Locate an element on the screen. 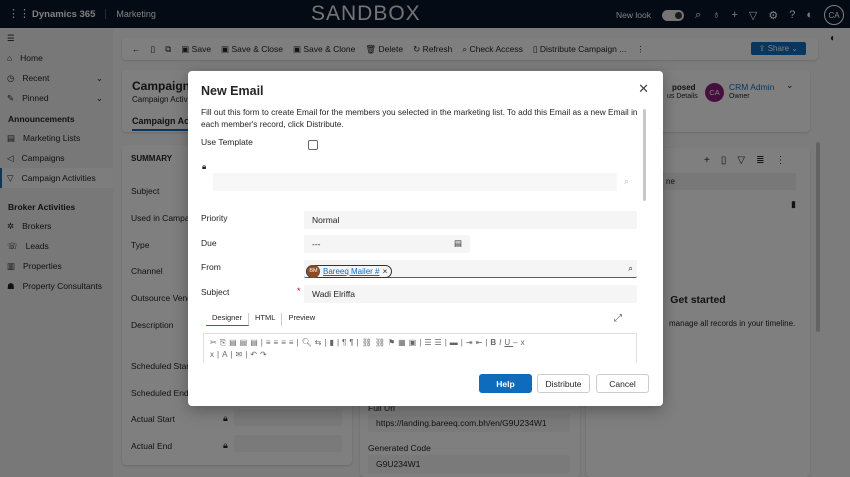 The height and width of the screenshot is (477, 850). use-template-label: Use Template is located at coordinates (227, 142).